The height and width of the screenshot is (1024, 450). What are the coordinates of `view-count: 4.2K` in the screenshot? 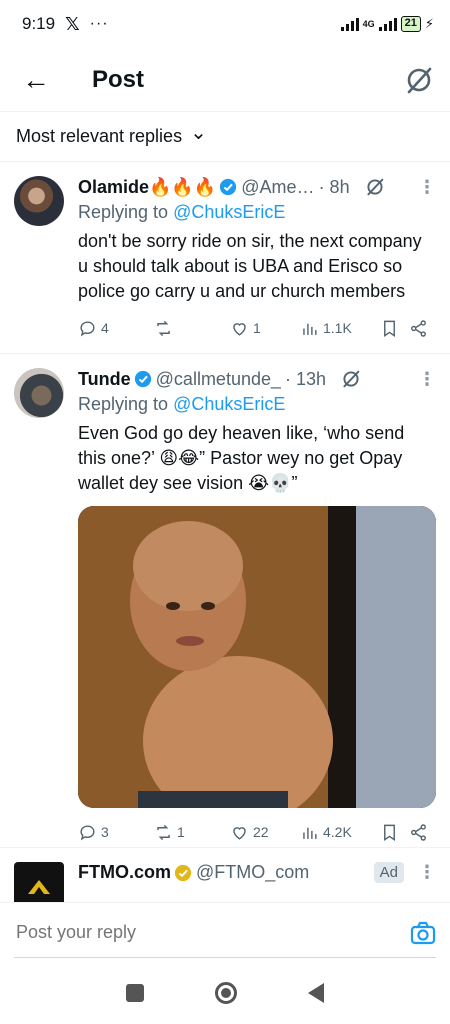 It's located at (337, 832).